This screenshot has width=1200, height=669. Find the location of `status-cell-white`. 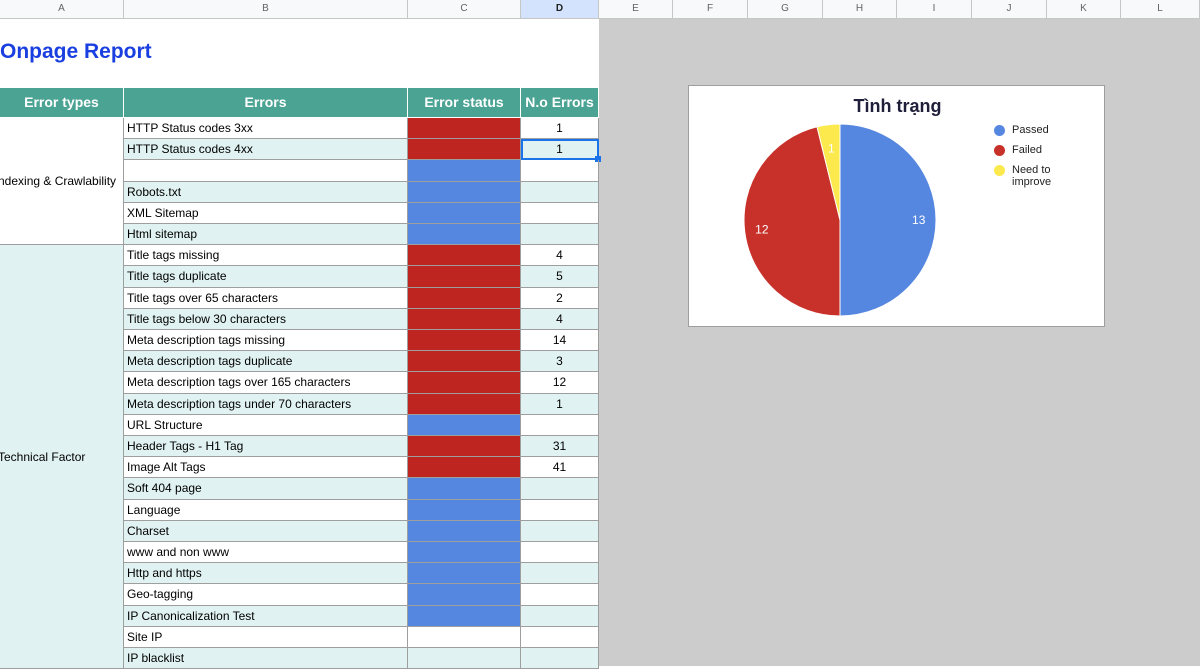

status-cell-white is located at coordinates (464, 637).